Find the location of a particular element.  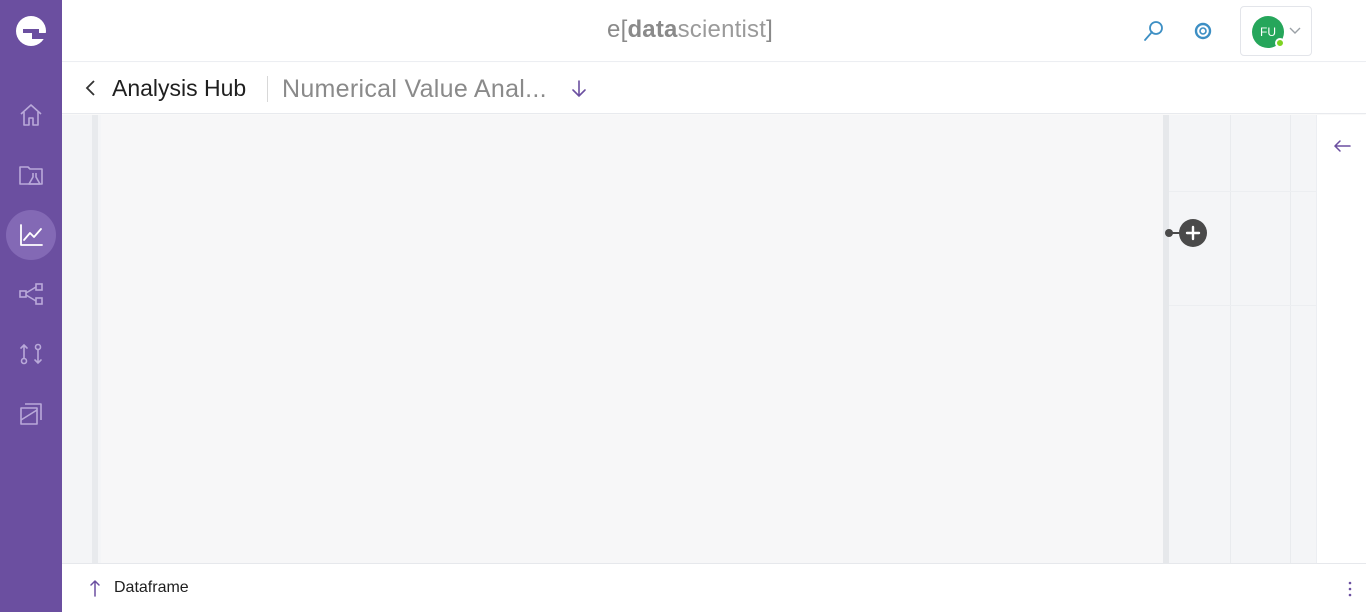

sidebar is located at coordinates (31, 306).